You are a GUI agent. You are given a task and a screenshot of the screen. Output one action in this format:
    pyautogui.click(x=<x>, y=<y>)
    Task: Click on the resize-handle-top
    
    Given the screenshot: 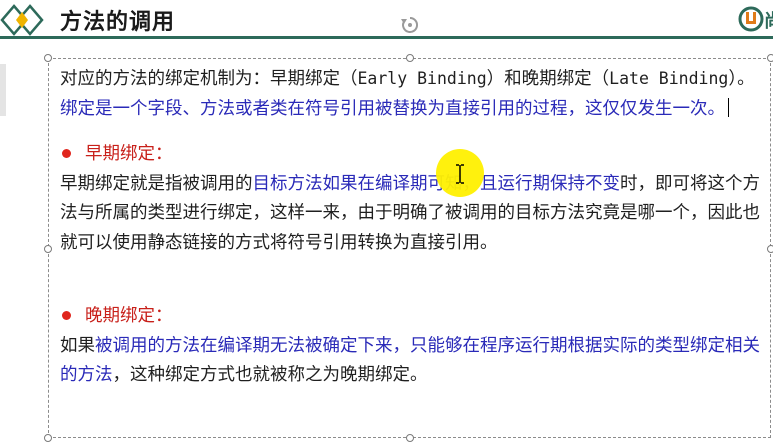 What is the action you would take?
    pyautogui.click(x=410, y=58)
    